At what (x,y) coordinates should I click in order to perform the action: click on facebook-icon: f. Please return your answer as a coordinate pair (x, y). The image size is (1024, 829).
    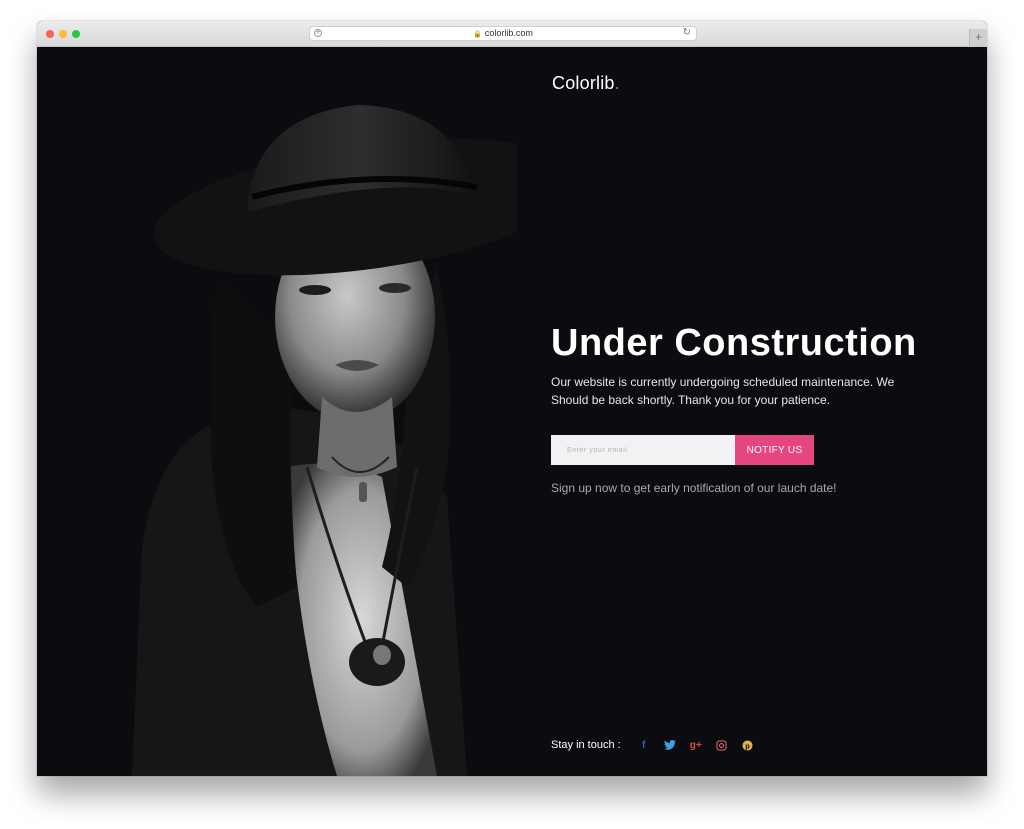
    Looking at the image, I should click on (644, 745).